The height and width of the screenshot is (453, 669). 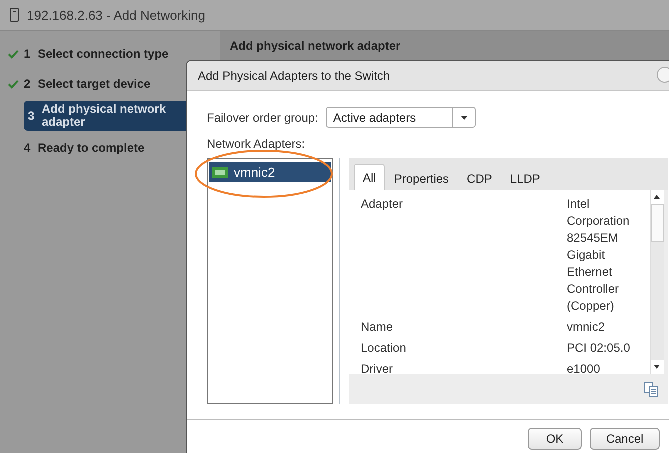 I want to click on failover-dropdown: Active adapters, so click(x=401, y=117).